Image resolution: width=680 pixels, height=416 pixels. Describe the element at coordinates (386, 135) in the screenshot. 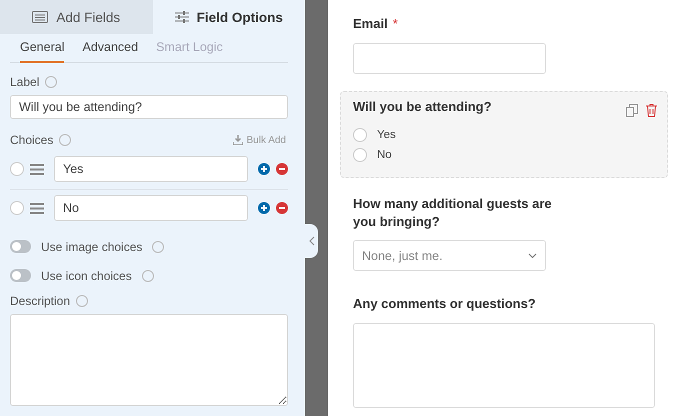

I see `option-label: Yes` at that location.